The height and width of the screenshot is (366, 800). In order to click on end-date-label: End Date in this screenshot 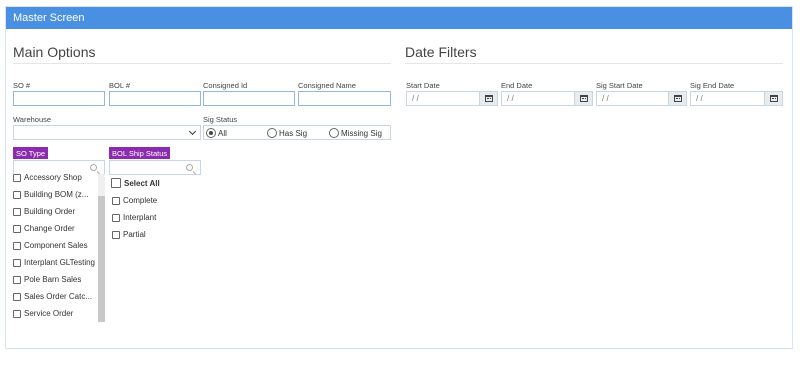, I will do `click(517, 85)`.